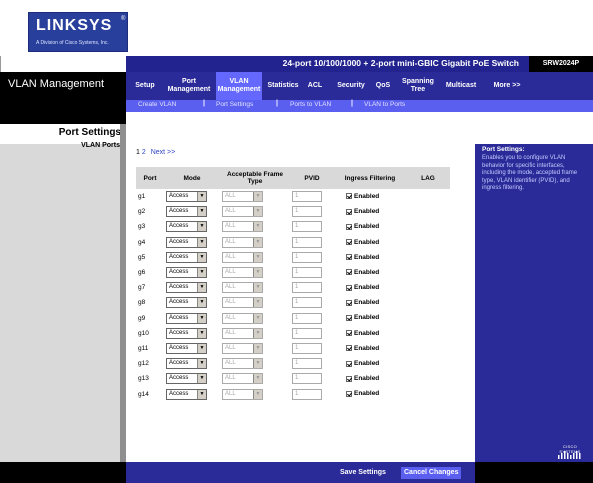 The width and height of the screenshot is (593, 483). I want to click on left-panel-title: Port Settings, so click(89, 132).